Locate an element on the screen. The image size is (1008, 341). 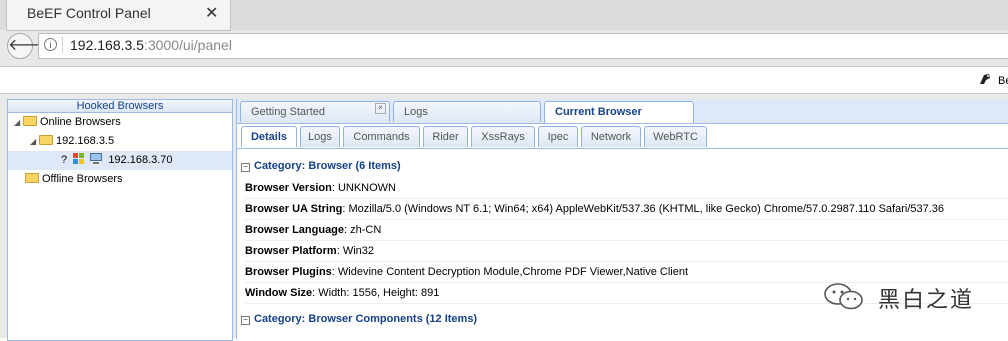
tab-label: Commands is located at coordinates (381, 137).